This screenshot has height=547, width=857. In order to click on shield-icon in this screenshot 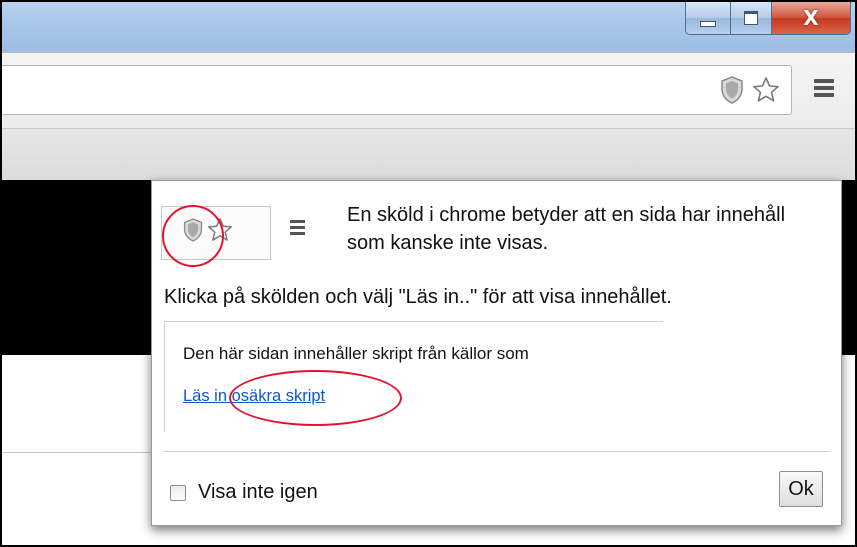, I will do `click(732, 92)`.